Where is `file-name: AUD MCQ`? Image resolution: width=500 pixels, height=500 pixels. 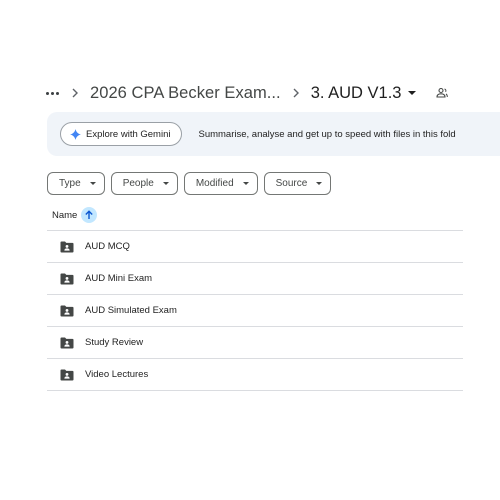 file-name: AUD MCQ is located at coordinates (107, 246).